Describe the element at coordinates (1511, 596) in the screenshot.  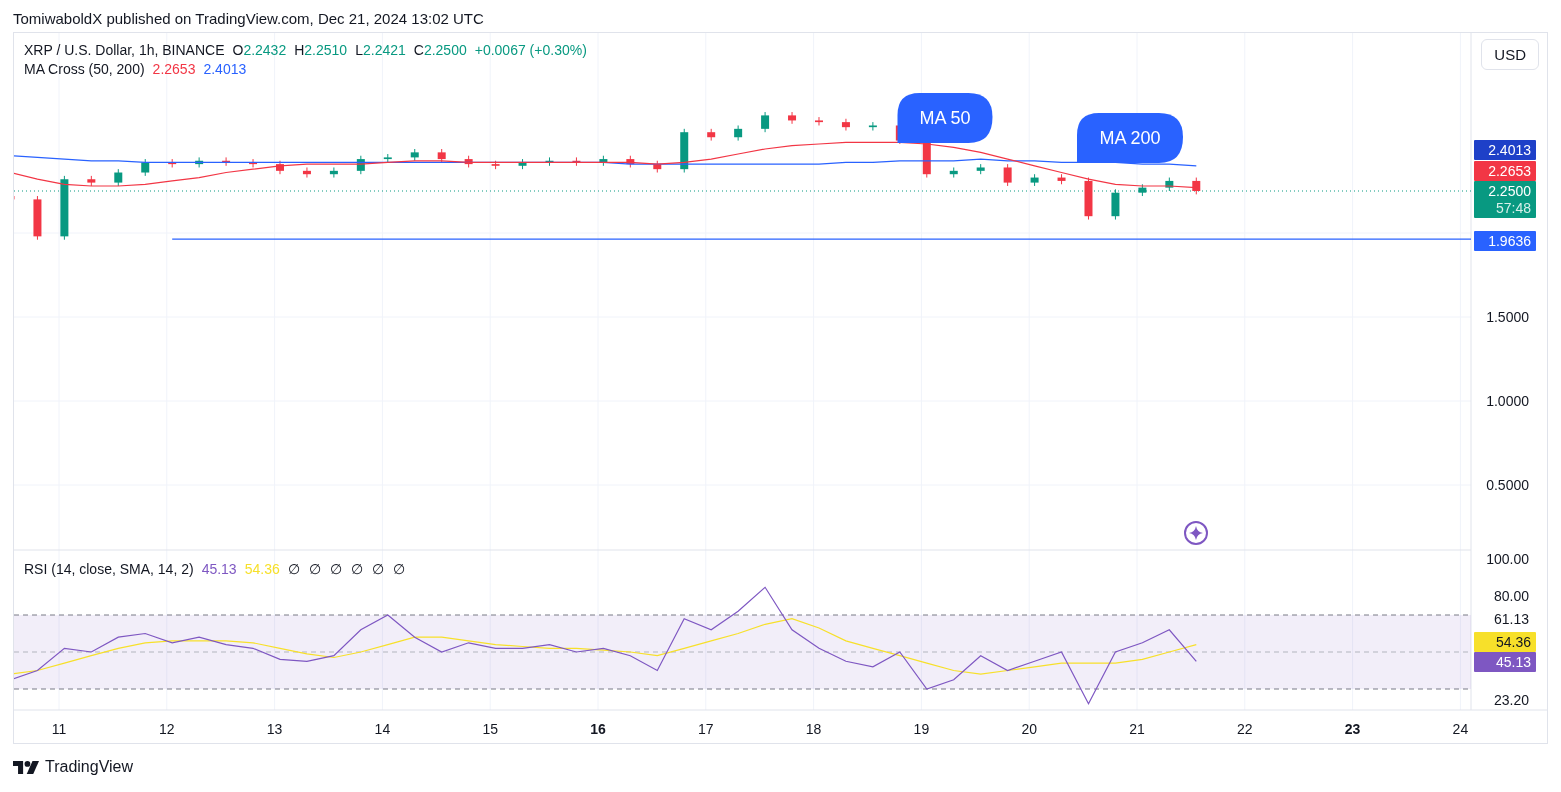
I see `rsi-axis-label: 80.00` at that location.